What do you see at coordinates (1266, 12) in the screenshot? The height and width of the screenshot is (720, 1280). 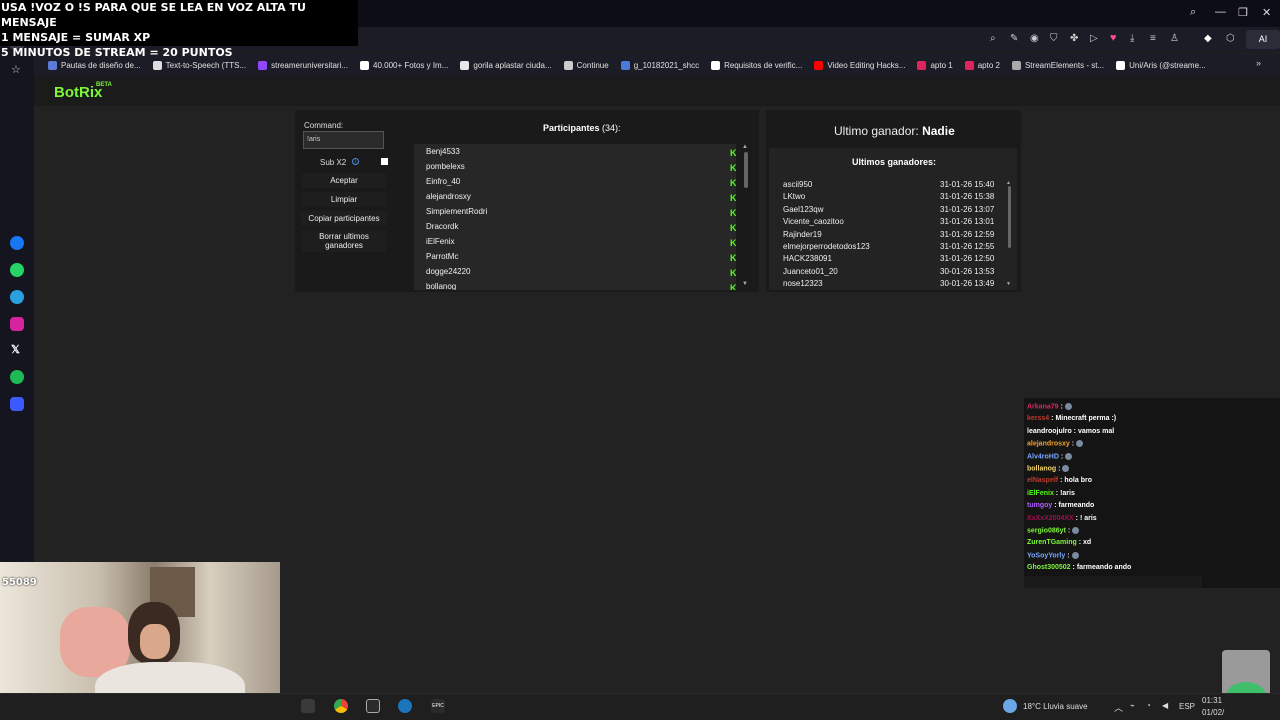 I see `close-button: ✕` at bounding box center [1266, 12].